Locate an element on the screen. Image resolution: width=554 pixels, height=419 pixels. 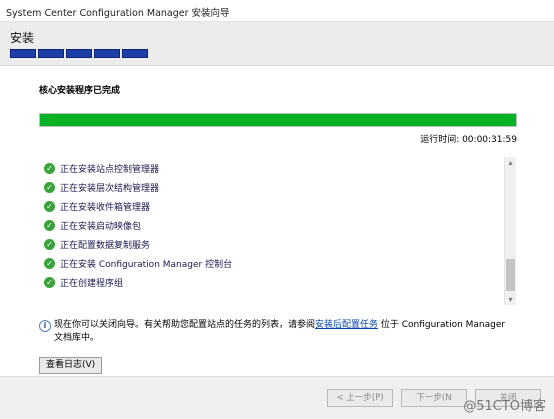
list-item: ✓ 正在安装站点控制管理器 is located at coordinates (101, 168).